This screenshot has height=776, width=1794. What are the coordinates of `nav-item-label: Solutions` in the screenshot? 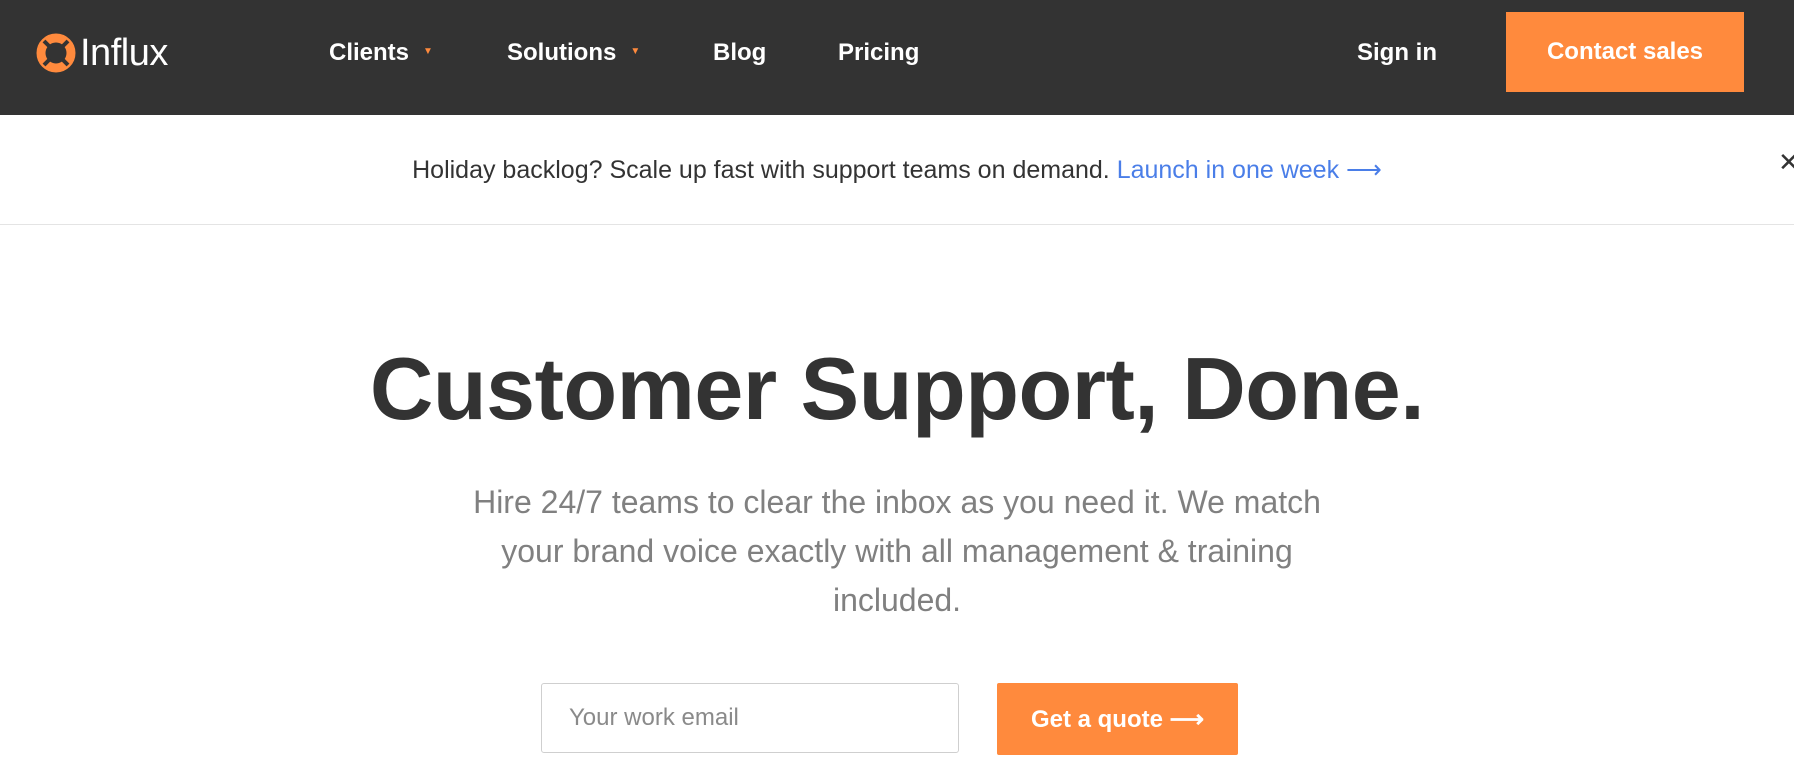 It's located at (562, 52).